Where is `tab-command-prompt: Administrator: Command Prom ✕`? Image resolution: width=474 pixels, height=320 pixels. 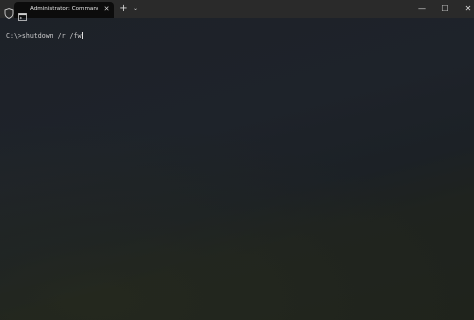 tab-command-prompt: Administrator: Command Prom ✕ is located at coordinates (64, 11).